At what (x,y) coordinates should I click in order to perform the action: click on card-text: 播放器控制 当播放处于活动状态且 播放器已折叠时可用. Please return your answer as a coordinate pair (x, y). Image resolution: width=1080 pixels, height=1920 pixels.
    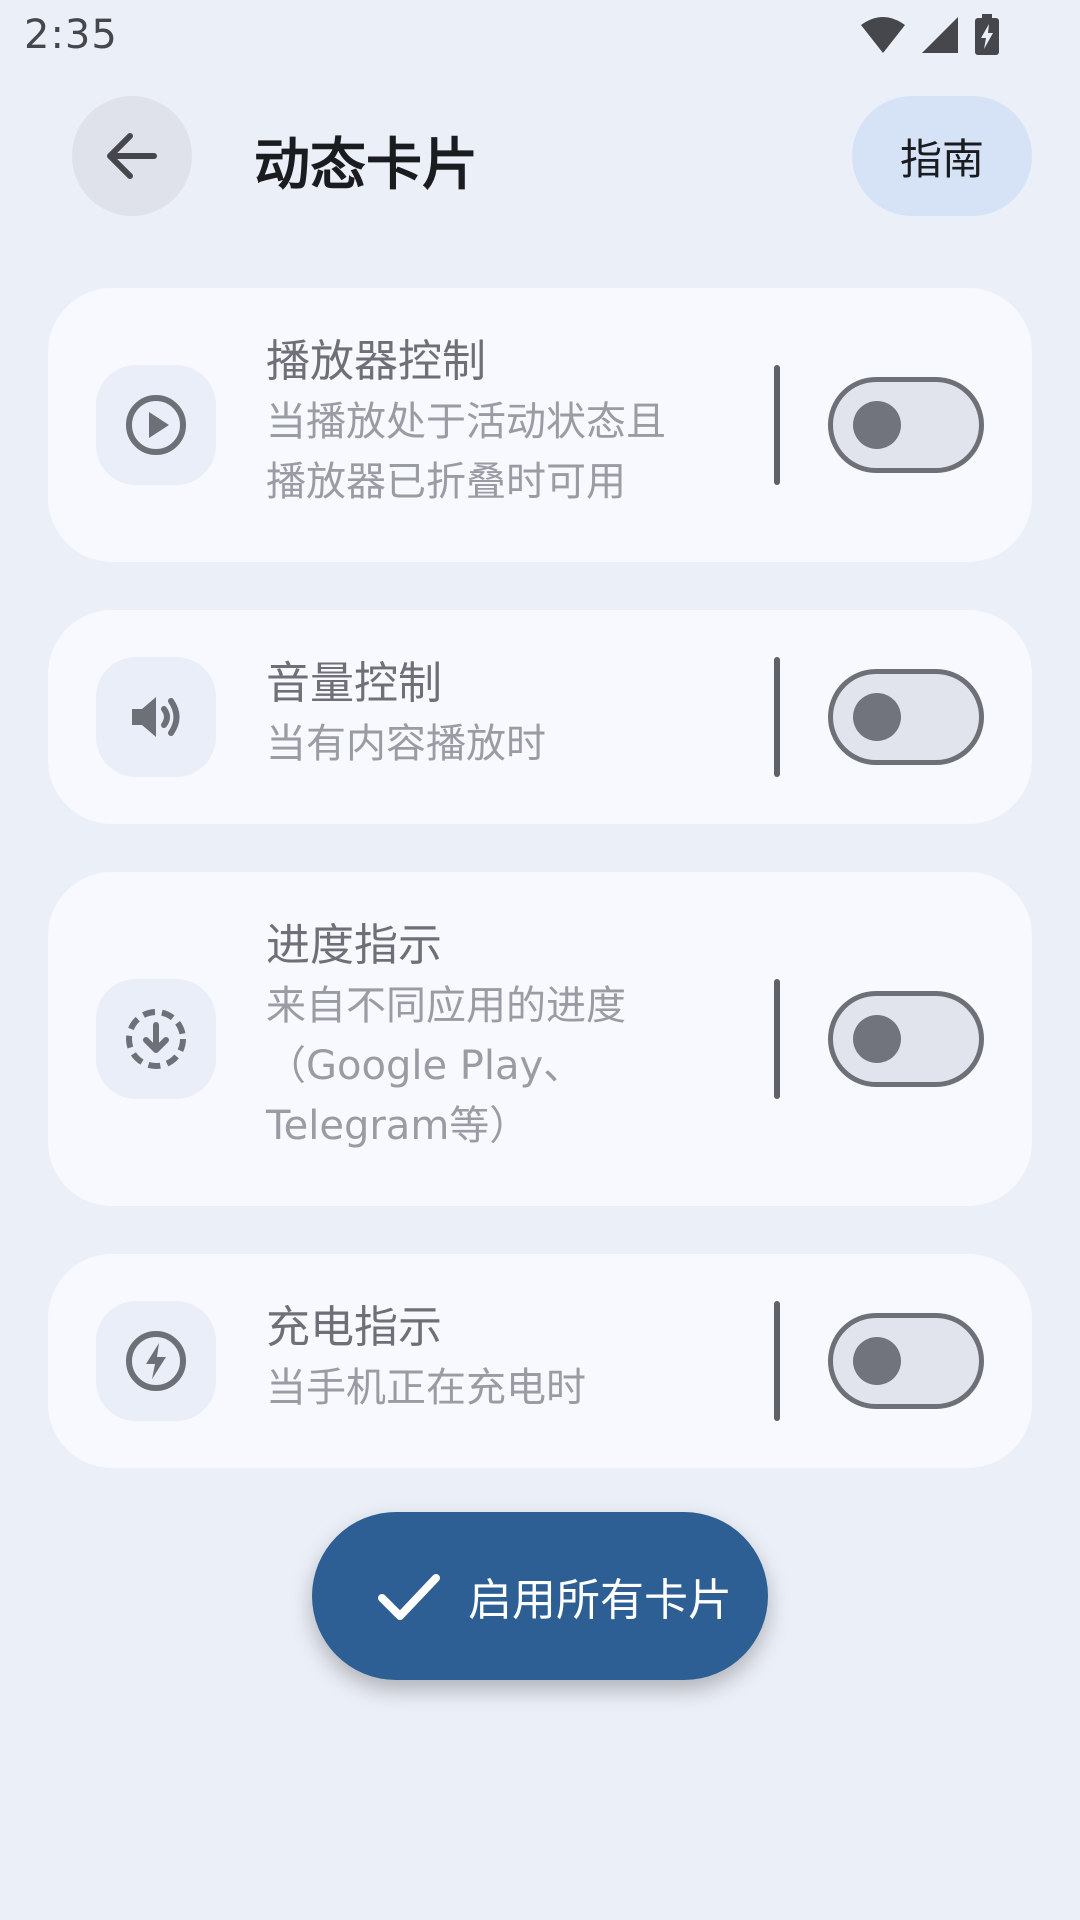
    Looking at the image, I should click on (516, 422).